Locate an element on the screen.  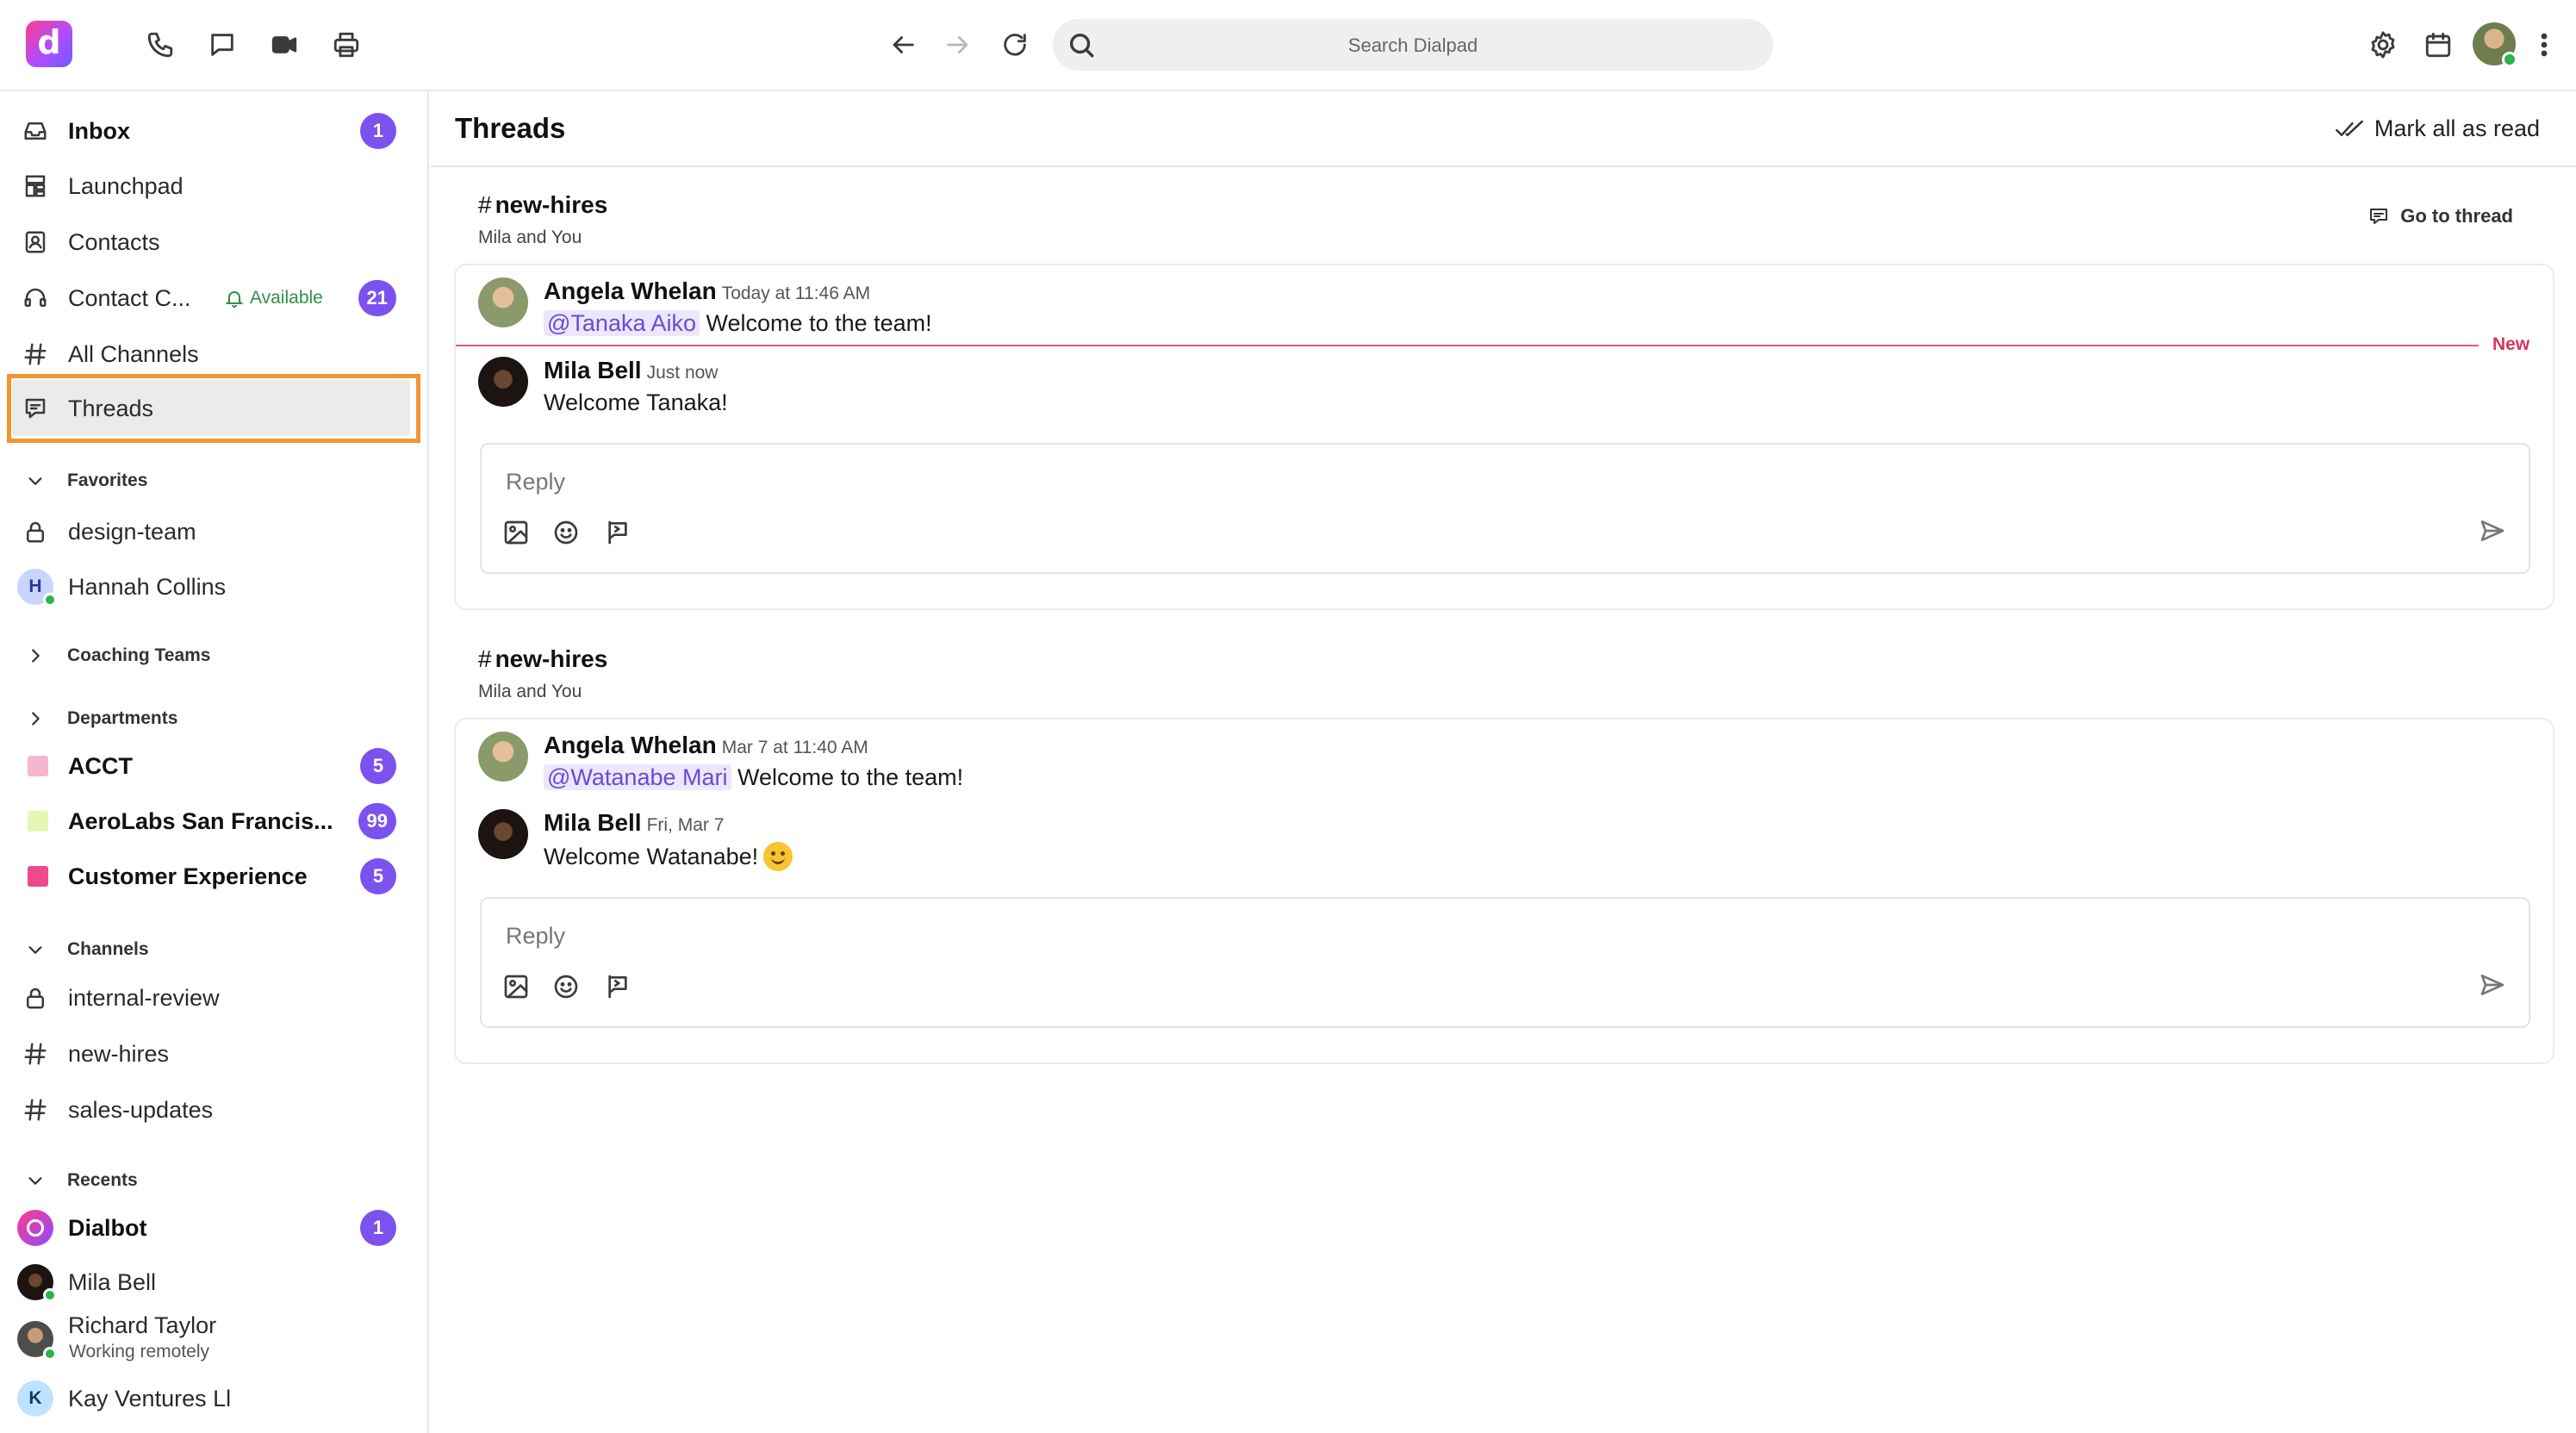
sidebar-item-design-team: design-team is located at coordinates (214, 532).